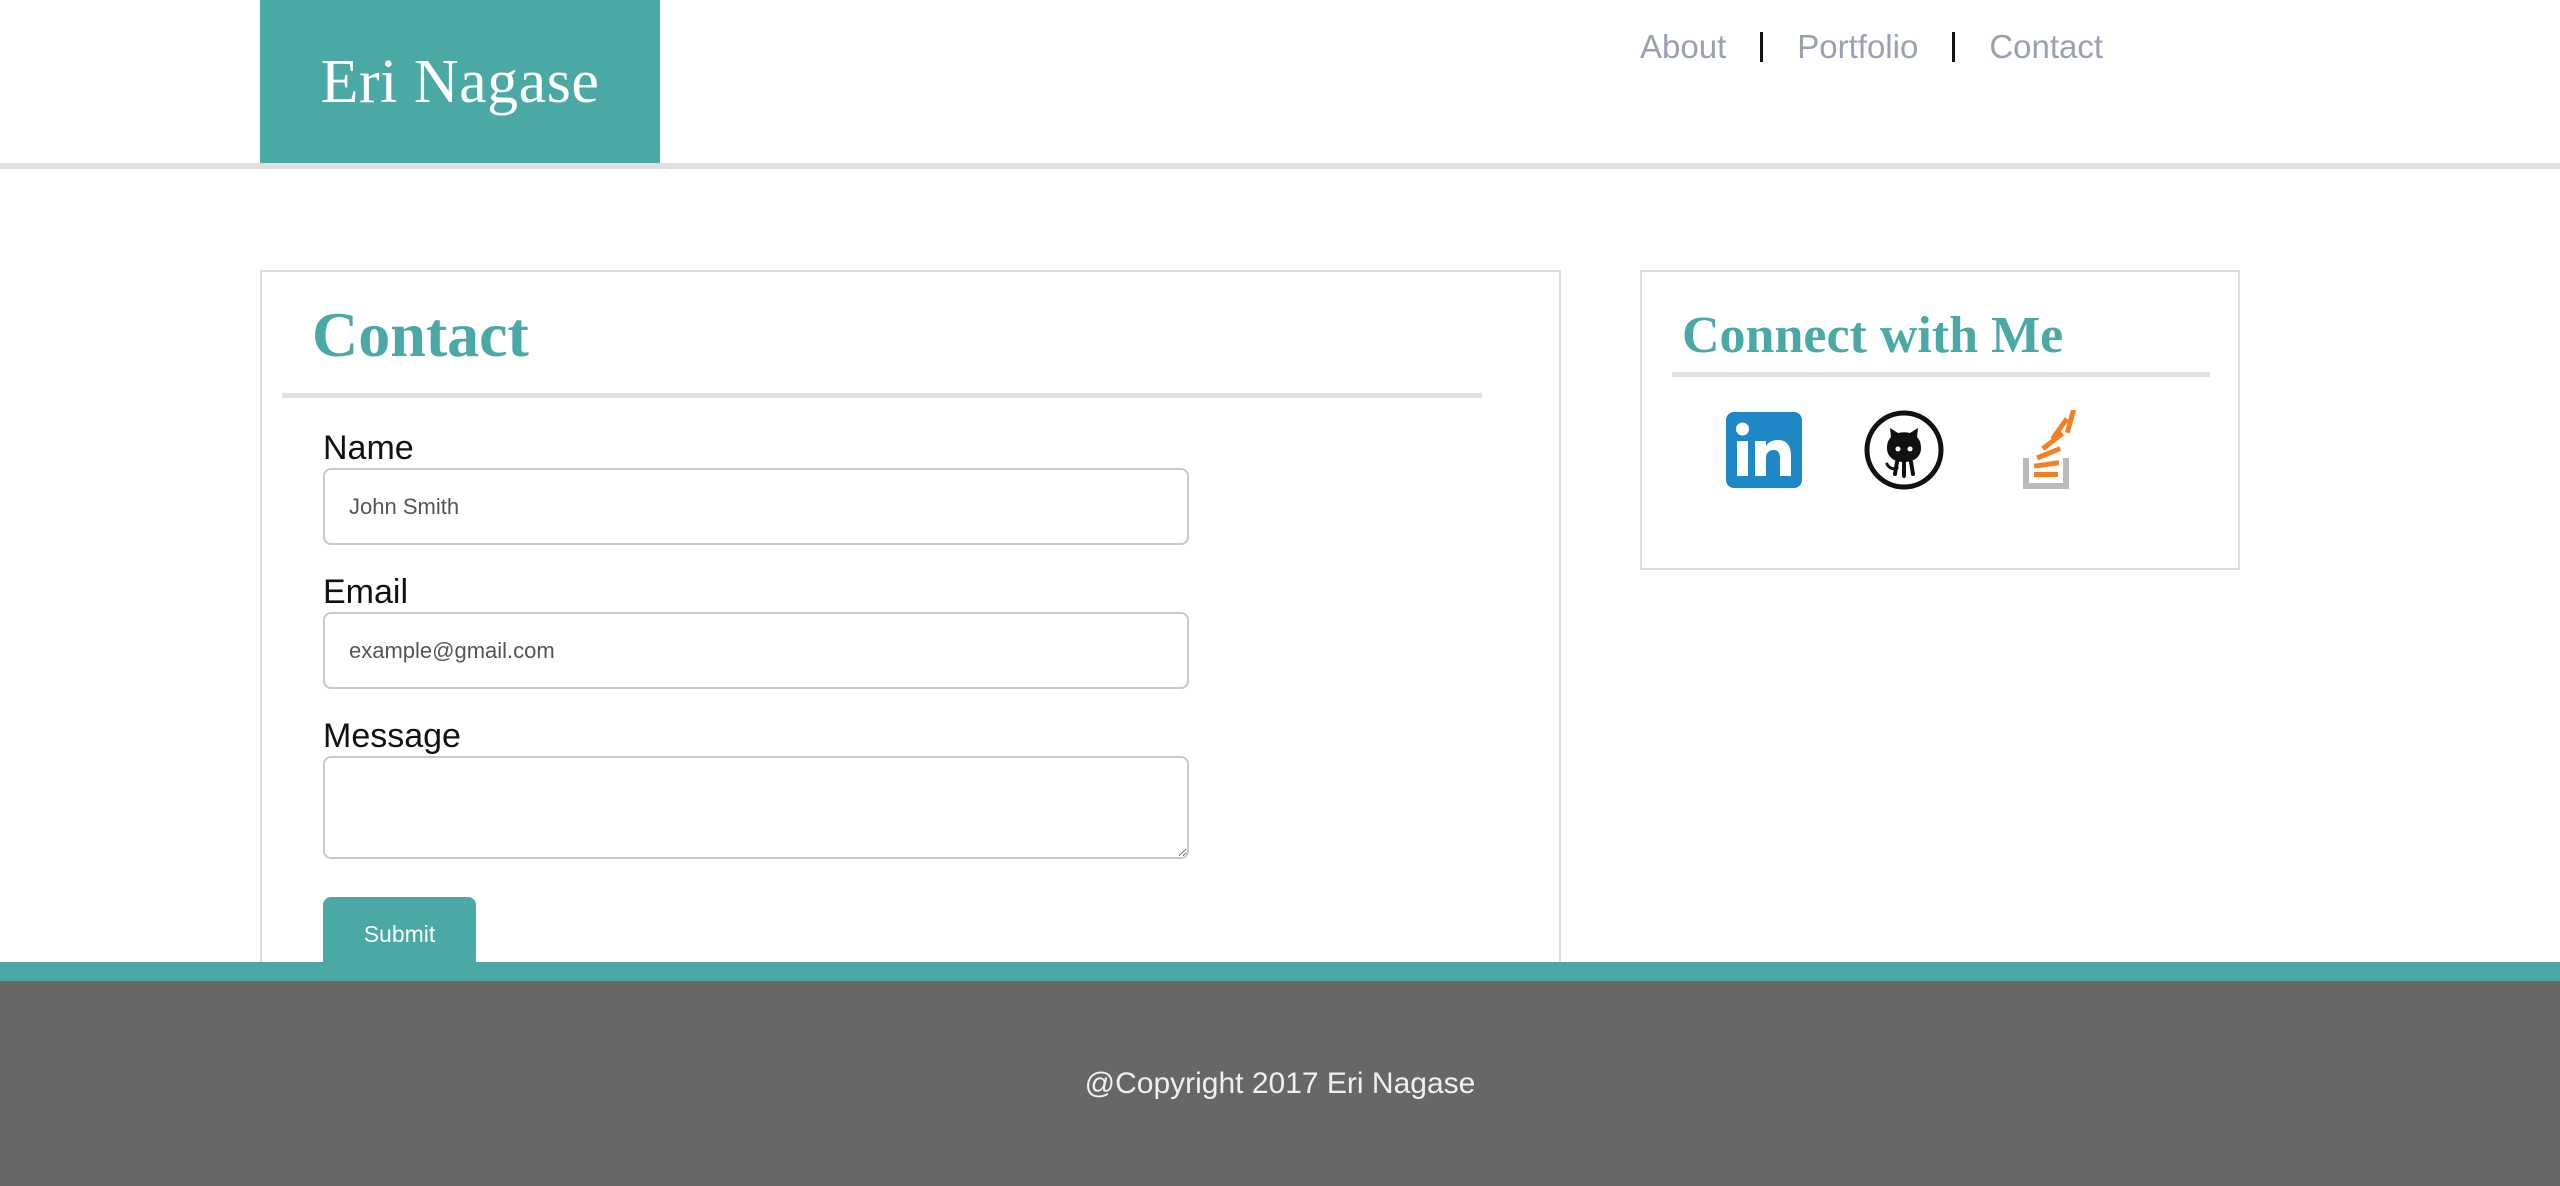 The height and width of the screenshot is (1186, 2560). Describe the element at coordinates (368, 448) in the screenshot. I see `name-label: Name` at that location.